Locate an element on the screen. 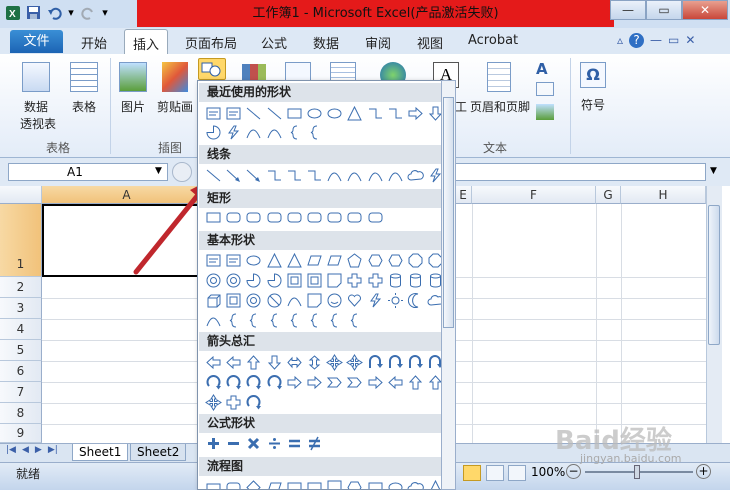 This screenshot has height=490, width=730. zoom-slider-thumb is located at coordinates (637, 472).